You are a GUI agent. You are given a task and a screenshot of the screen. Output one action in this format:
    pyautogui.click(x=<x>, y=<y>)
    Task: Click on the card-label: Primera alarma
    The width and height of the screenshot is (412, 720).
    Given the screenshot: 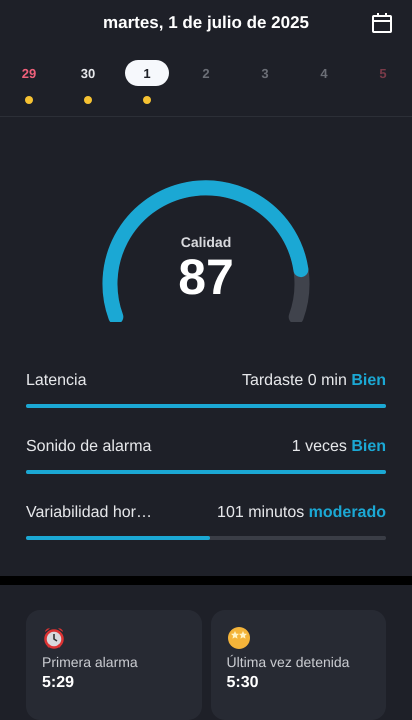 What is the action you would take?
    pyautogui.click(x=90, y=662)
    